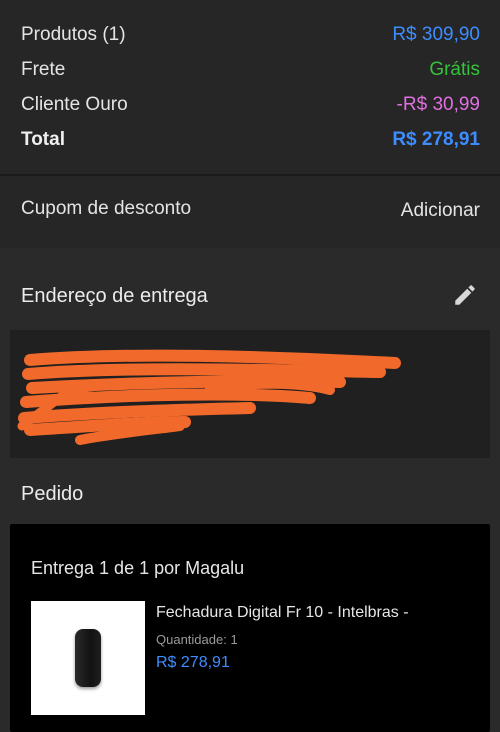 The height and width of the screenshot is (732, 500). What do you see at coordinates (43, 69) in the screenshot?
I see `shipping-label: Frete` at bounding box center [43, 69].